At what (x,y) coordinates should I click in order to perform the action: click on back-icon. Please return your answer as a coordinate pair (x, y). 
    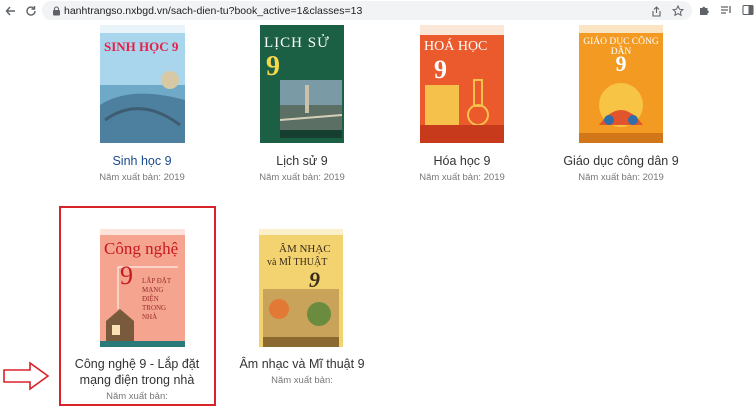
    Looking at the image, I should click on (11, 11).